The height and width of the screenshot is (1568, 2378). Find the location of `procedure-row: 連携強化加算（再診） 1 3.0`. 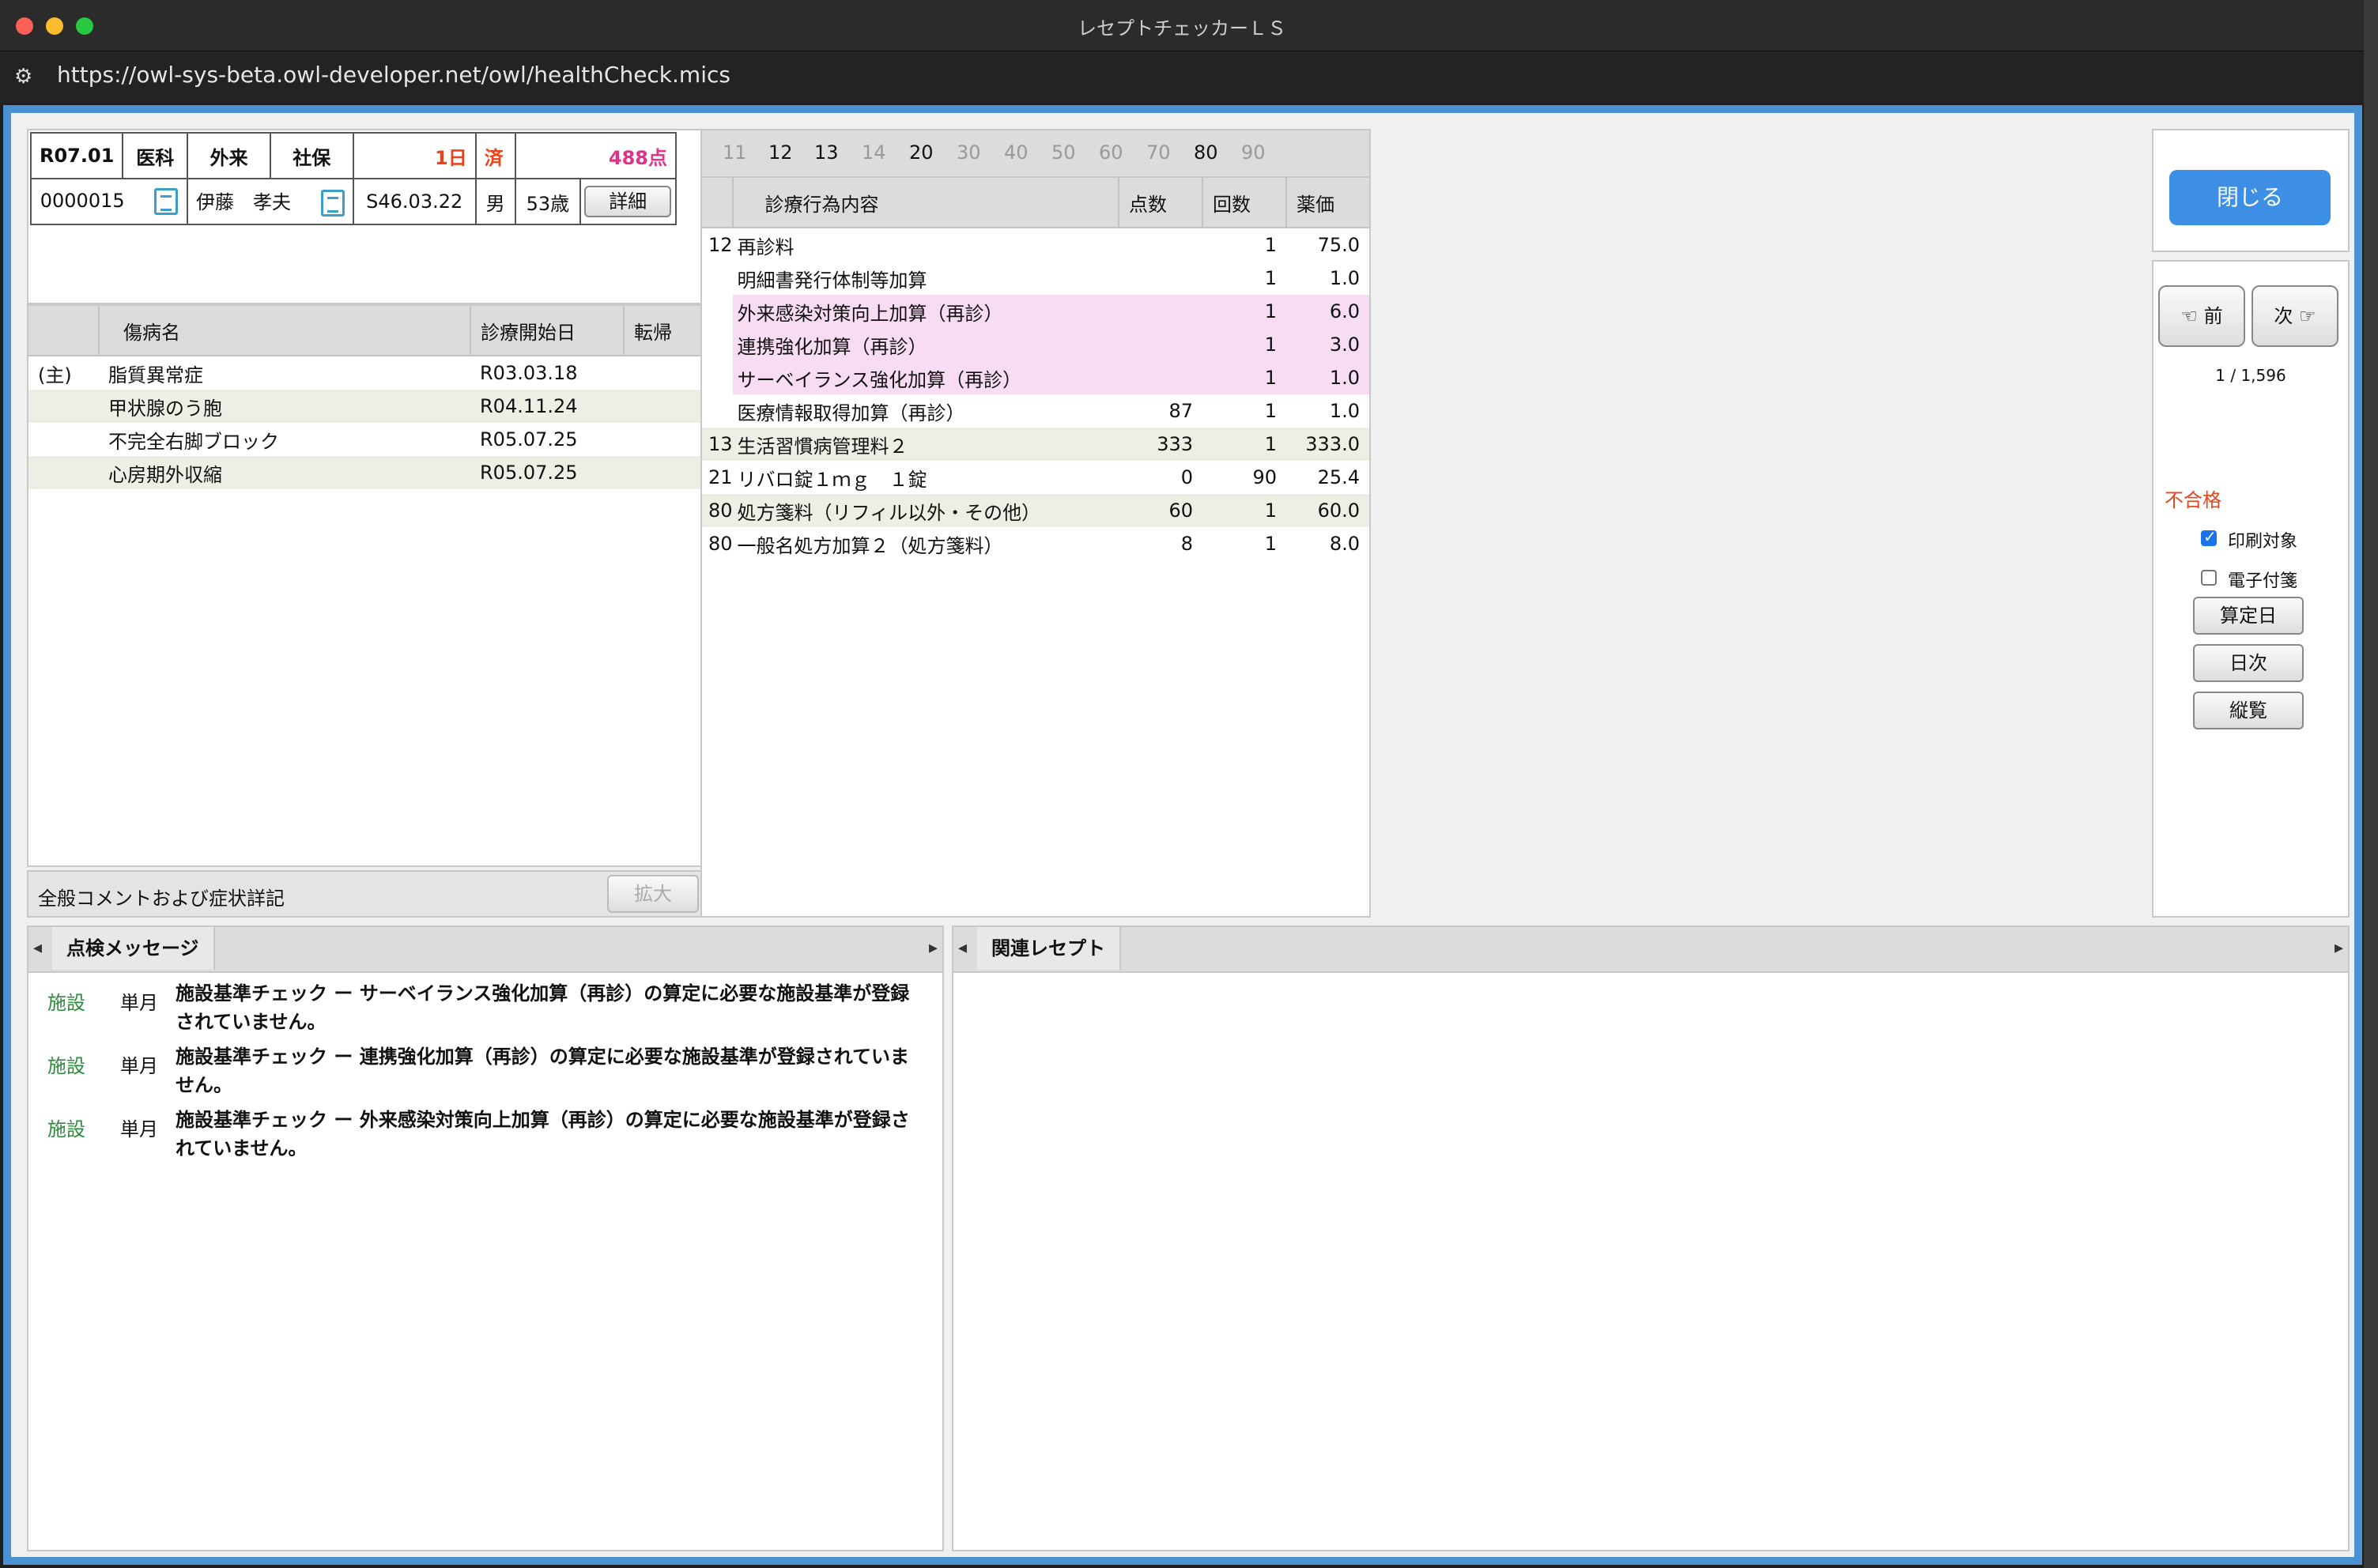

procedure-row: 連携強化加算（再診） 1 3.0 is located at coordinates (1035, 344).